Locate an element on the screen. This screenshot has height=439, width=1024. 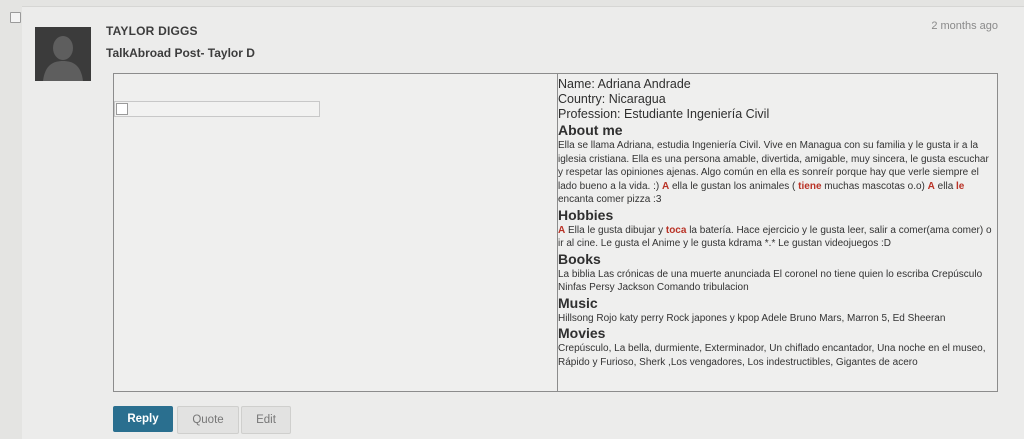
edit-button: Edit is located at coordinates (266, 420).